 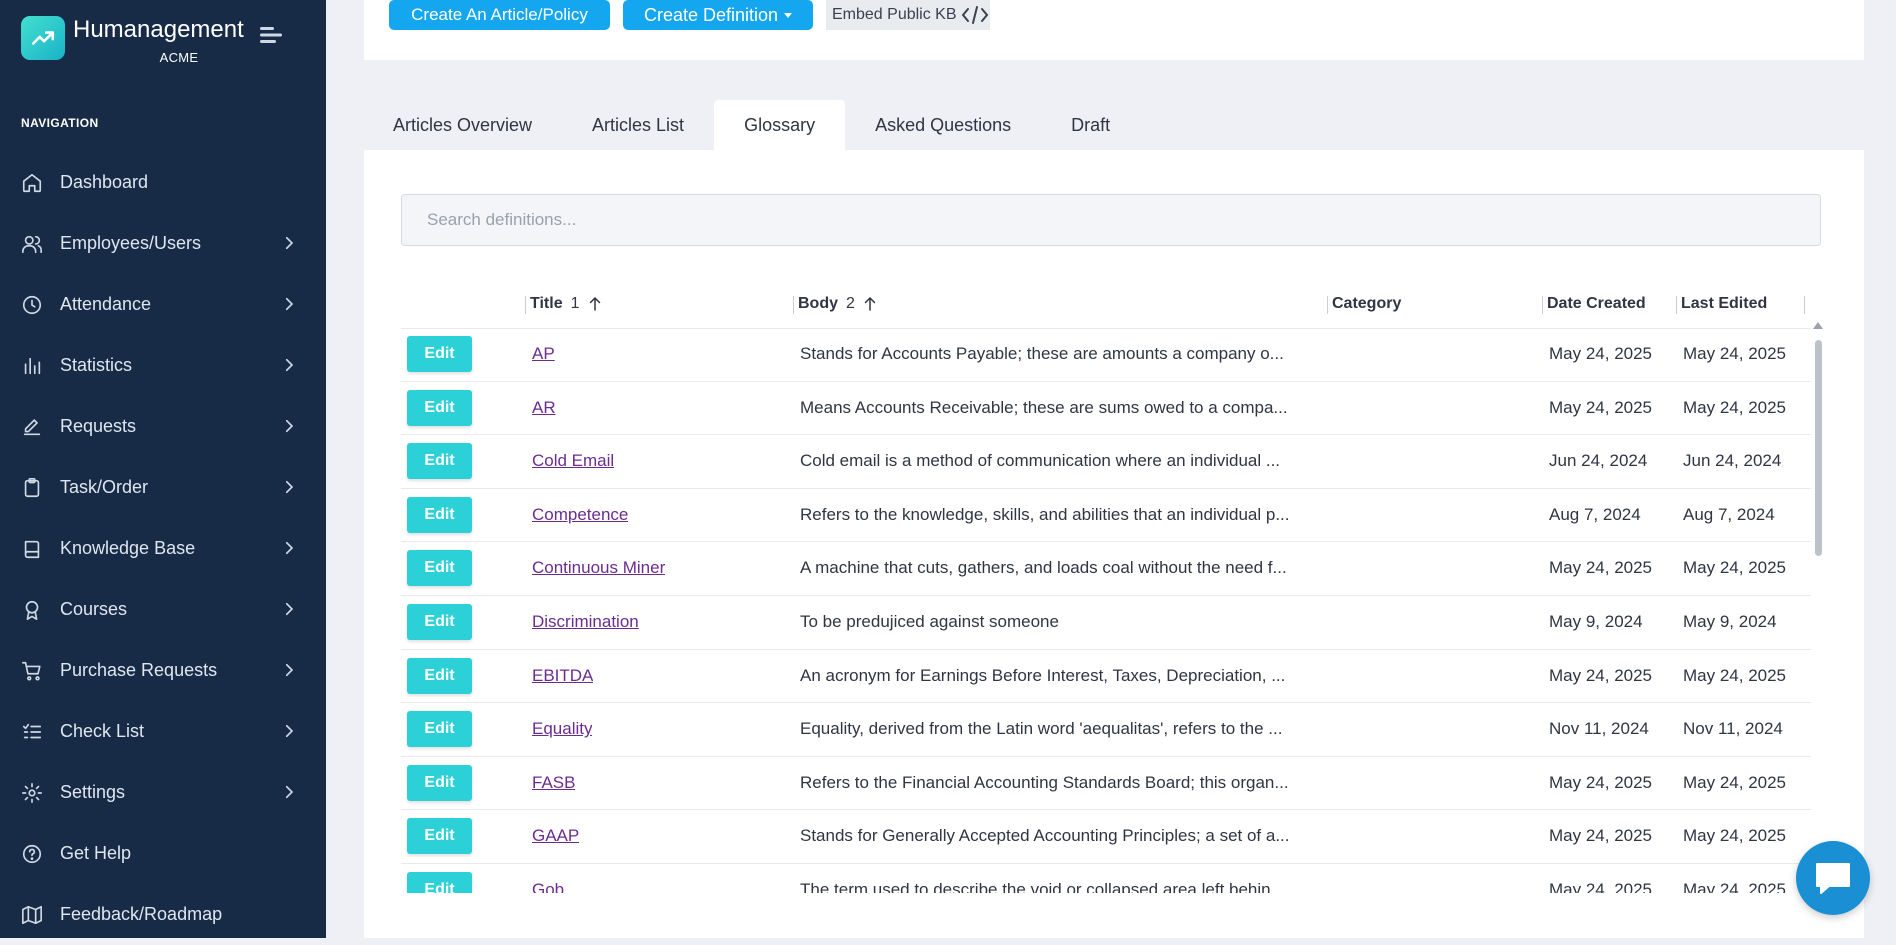 I want to click on tab-articles-overview: Articles Overview, so click(x=463, y=125).